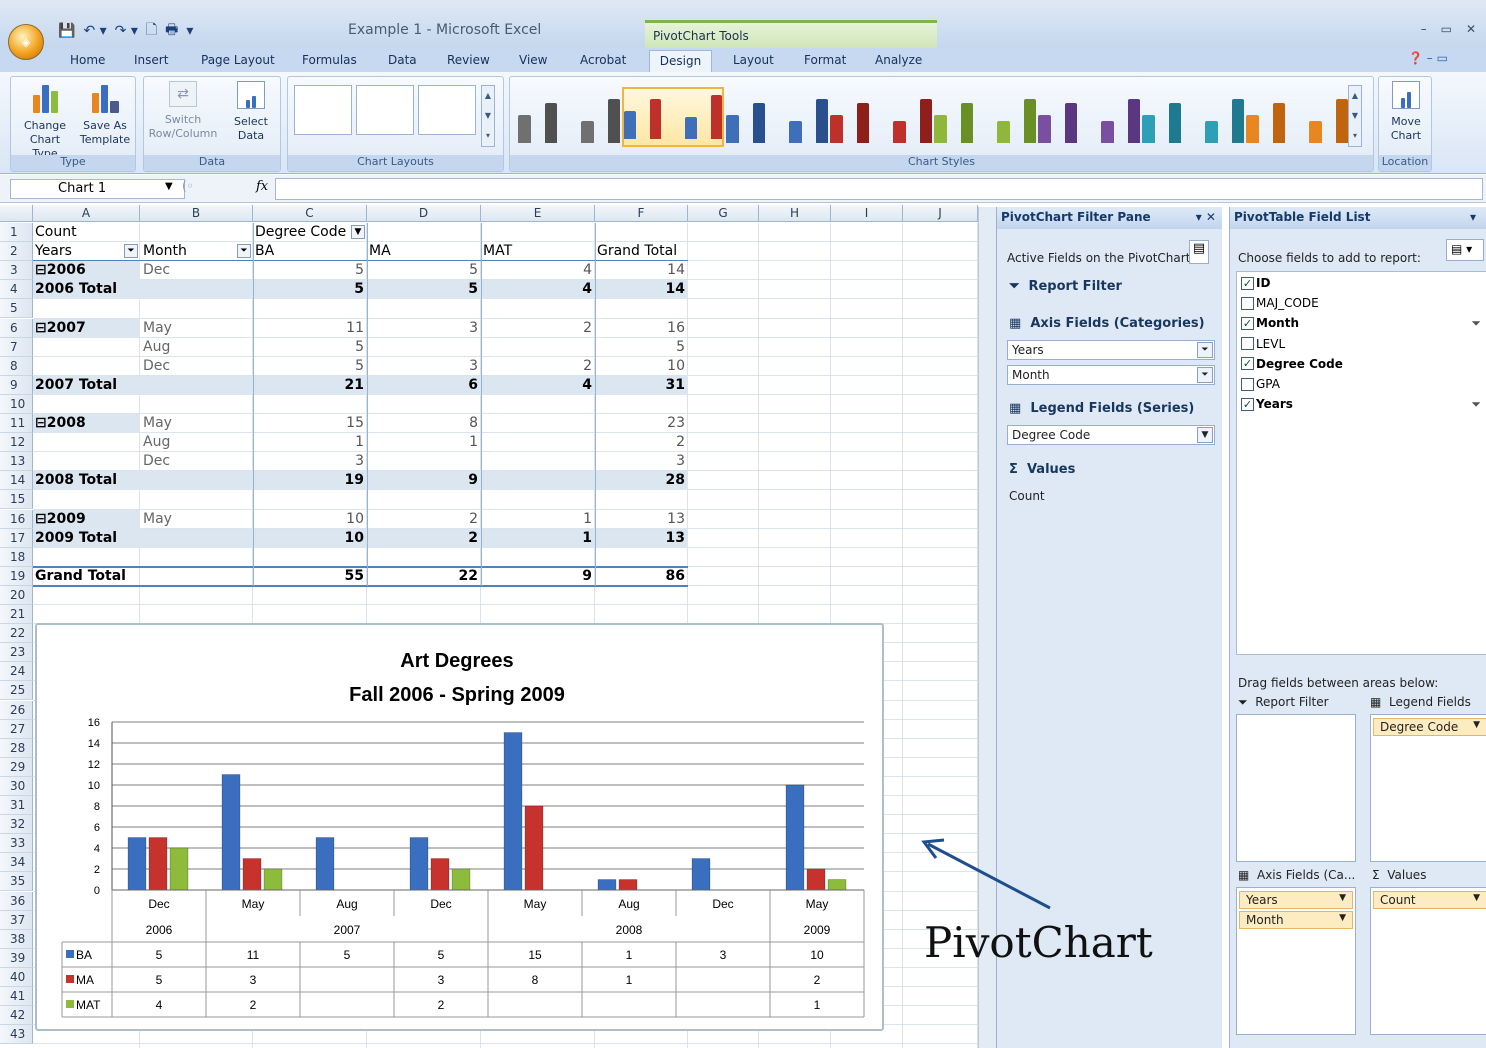 This screenshot has height=1048, width=1486. What do you see at coordinates (87, 60) in the screenshot?
I see `tab-home: Home` at bounding box center [87, 60].